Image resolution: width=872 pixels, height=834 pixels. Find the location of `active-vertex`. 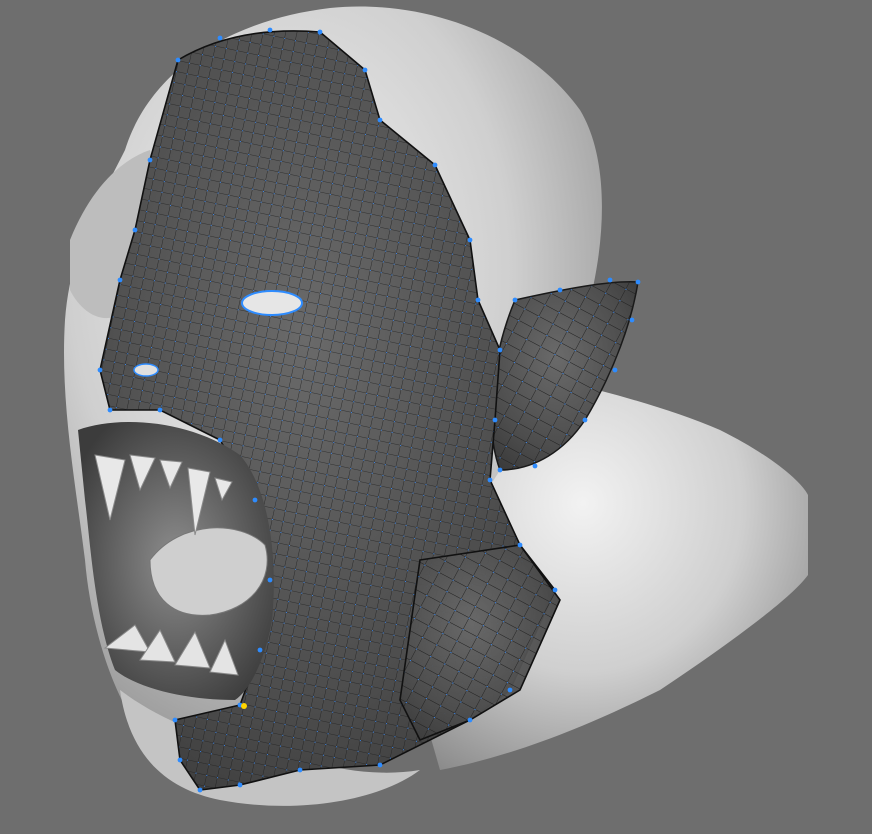

active-vertex is located at coordinates (244, 706).